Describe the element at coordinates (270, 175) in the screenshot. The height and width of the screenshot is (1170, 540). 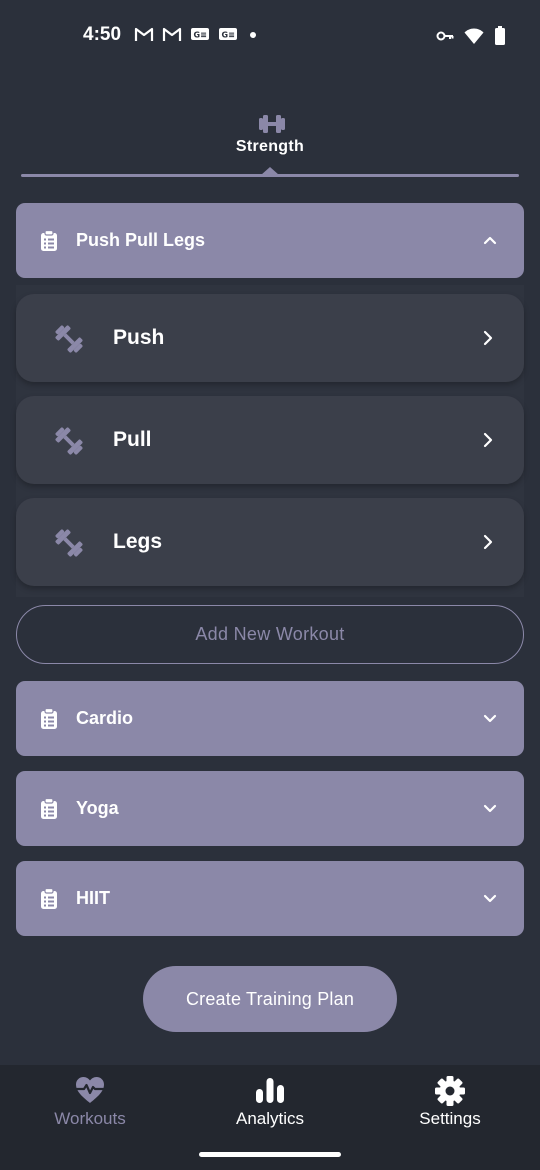
I see `tab-indicator` at that location.